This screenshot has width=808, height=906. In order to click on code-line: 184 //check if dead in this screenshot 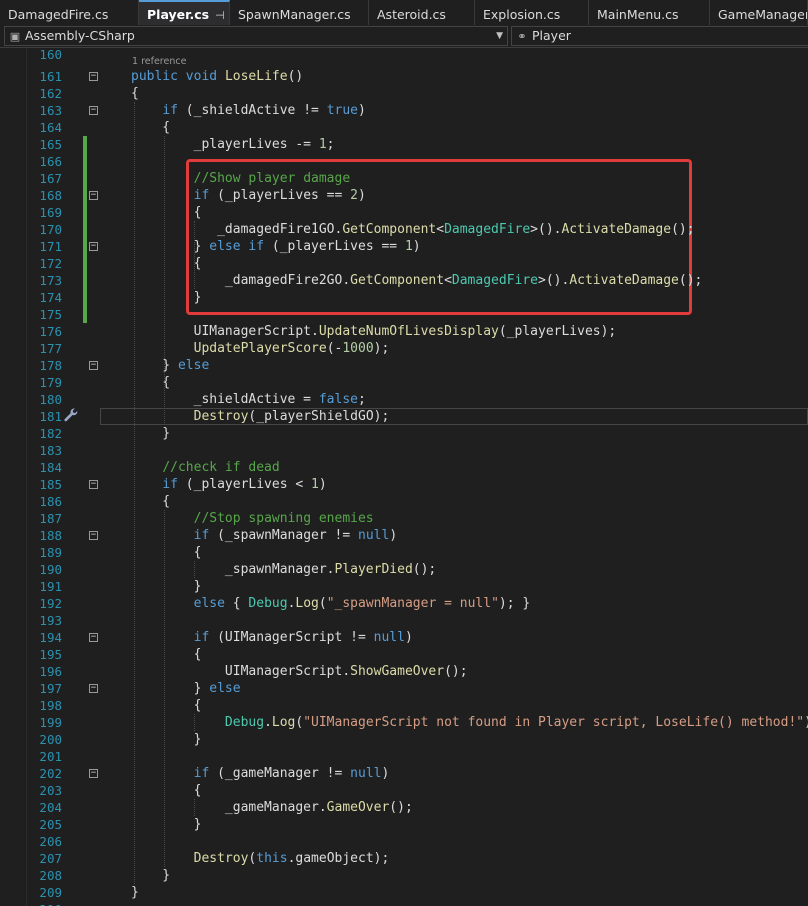, I will do `click(404, 467)`.